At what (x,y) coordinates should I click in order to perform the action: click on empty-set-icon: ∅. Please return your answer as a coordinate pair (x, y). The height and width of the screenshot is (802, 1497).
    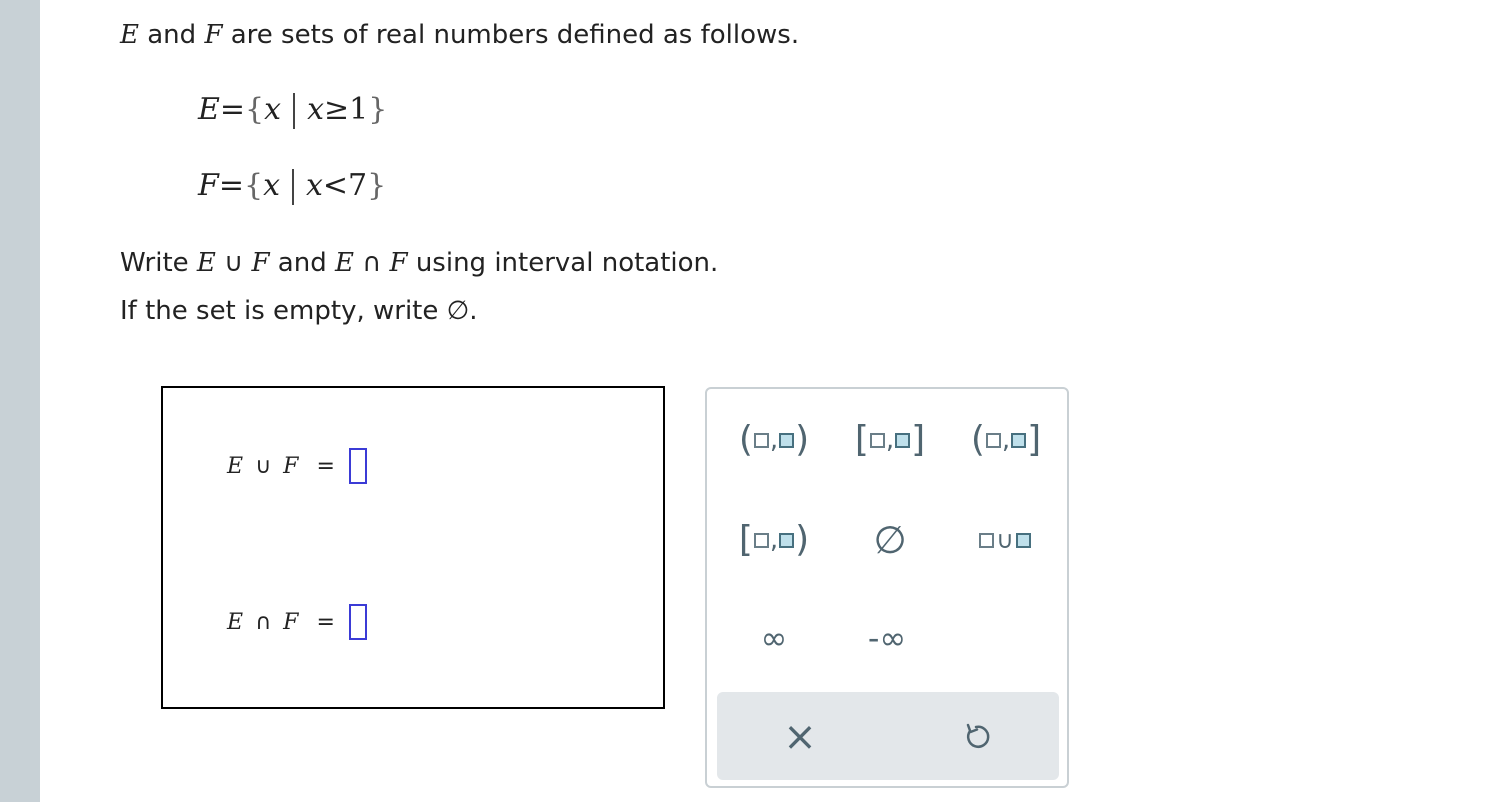
    Looking at the image, I should click on (890, 540).